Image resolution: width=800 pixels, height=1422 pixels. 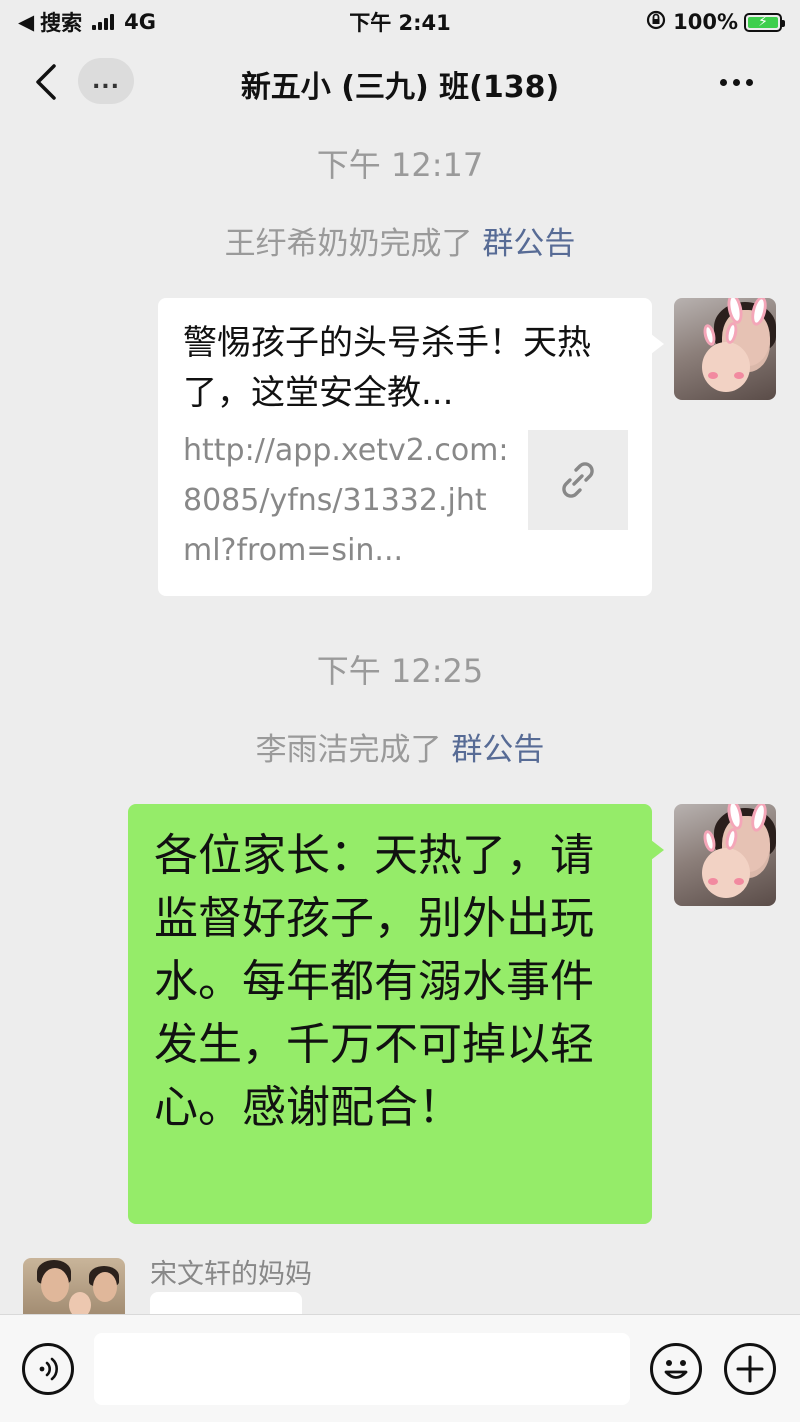 I want to click on network-label: 4G, so click(x=140, y=22).